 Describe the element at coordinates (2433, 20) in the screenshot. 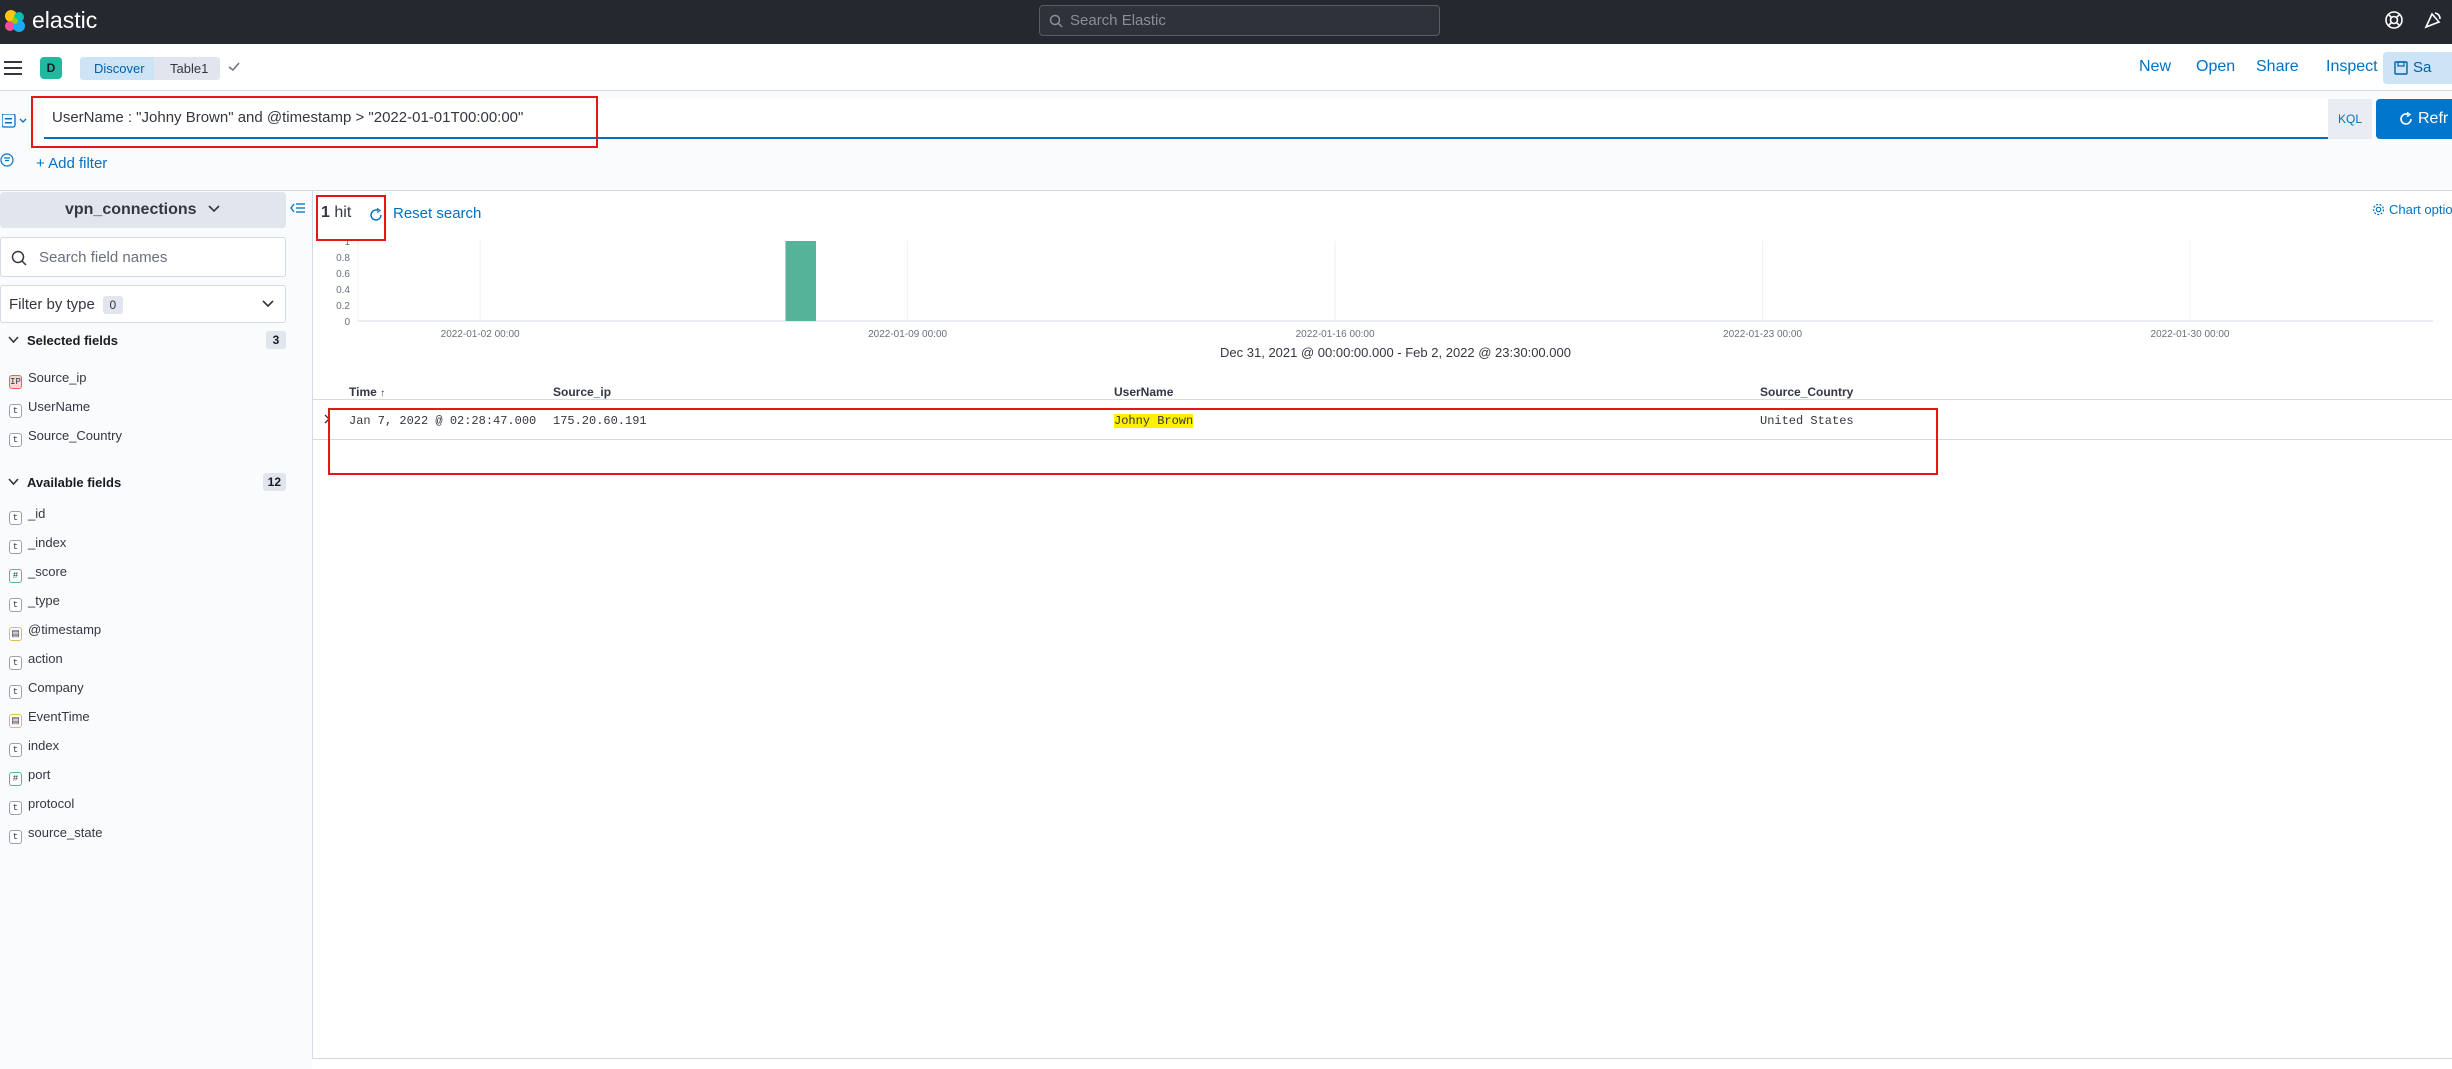

I see `newsfeed-icon` at that location.